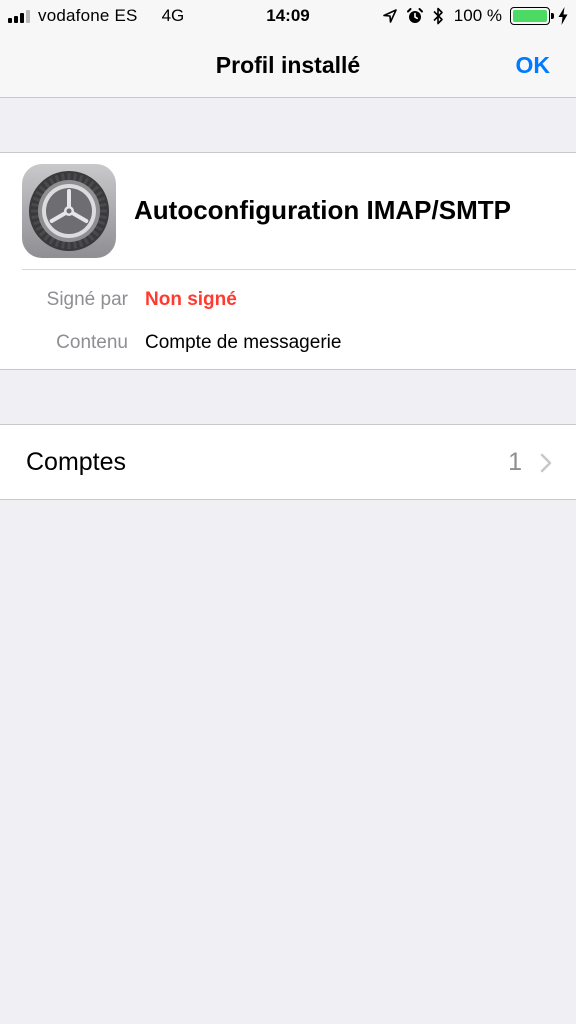  Describe the element at coordinates (515, 462) in the screenshot. I see `accounts-count: 1` at that location.